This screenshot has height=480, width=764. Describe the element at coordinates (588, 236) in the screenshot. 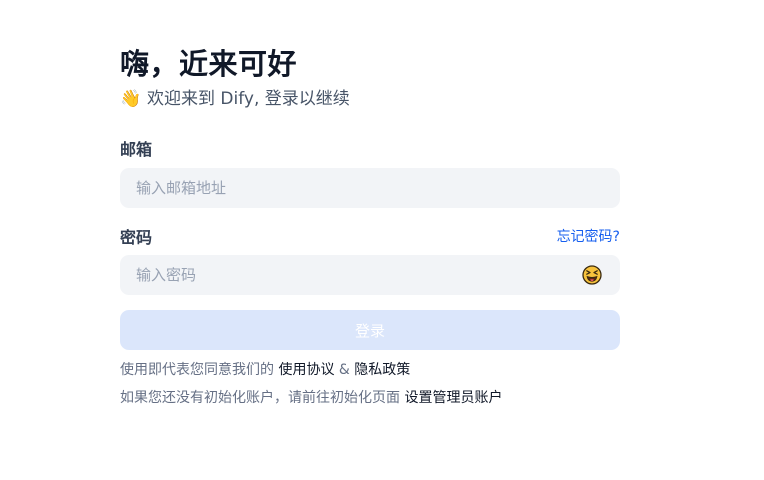

I see `forgot-password-link: 忘记密码?` at that location.